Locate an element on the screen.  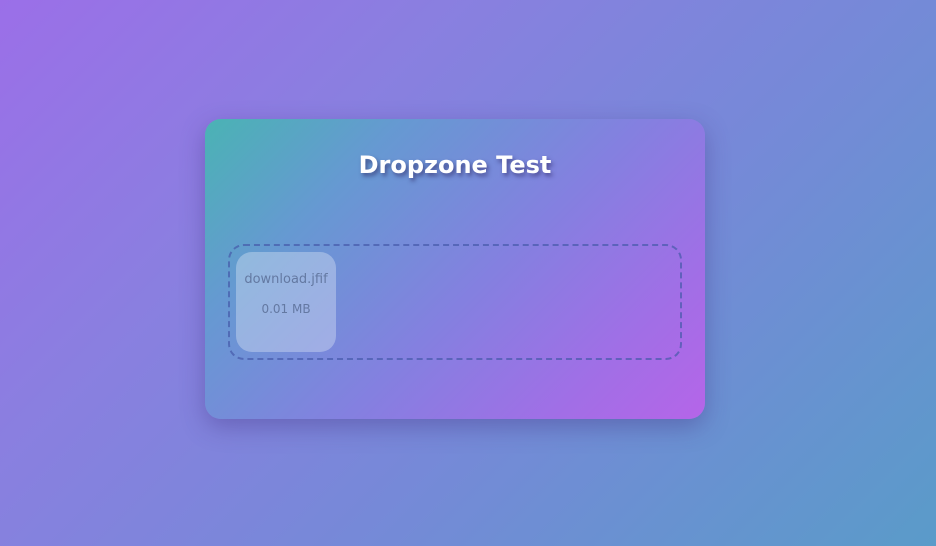
file-preview: download.jfif 0.01 MB is located at coordinates (286, 302).